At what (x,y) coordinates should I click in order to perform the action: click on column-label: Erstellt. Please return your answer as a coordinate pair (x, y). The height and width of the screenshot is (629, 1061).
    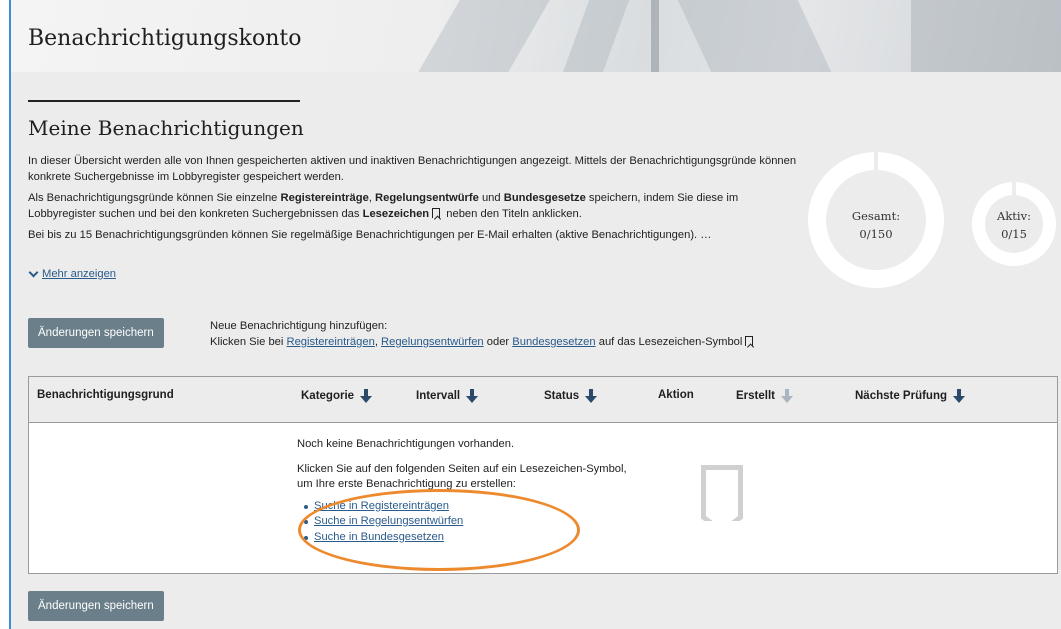
    Looking at the image, I should click on (755, 396).